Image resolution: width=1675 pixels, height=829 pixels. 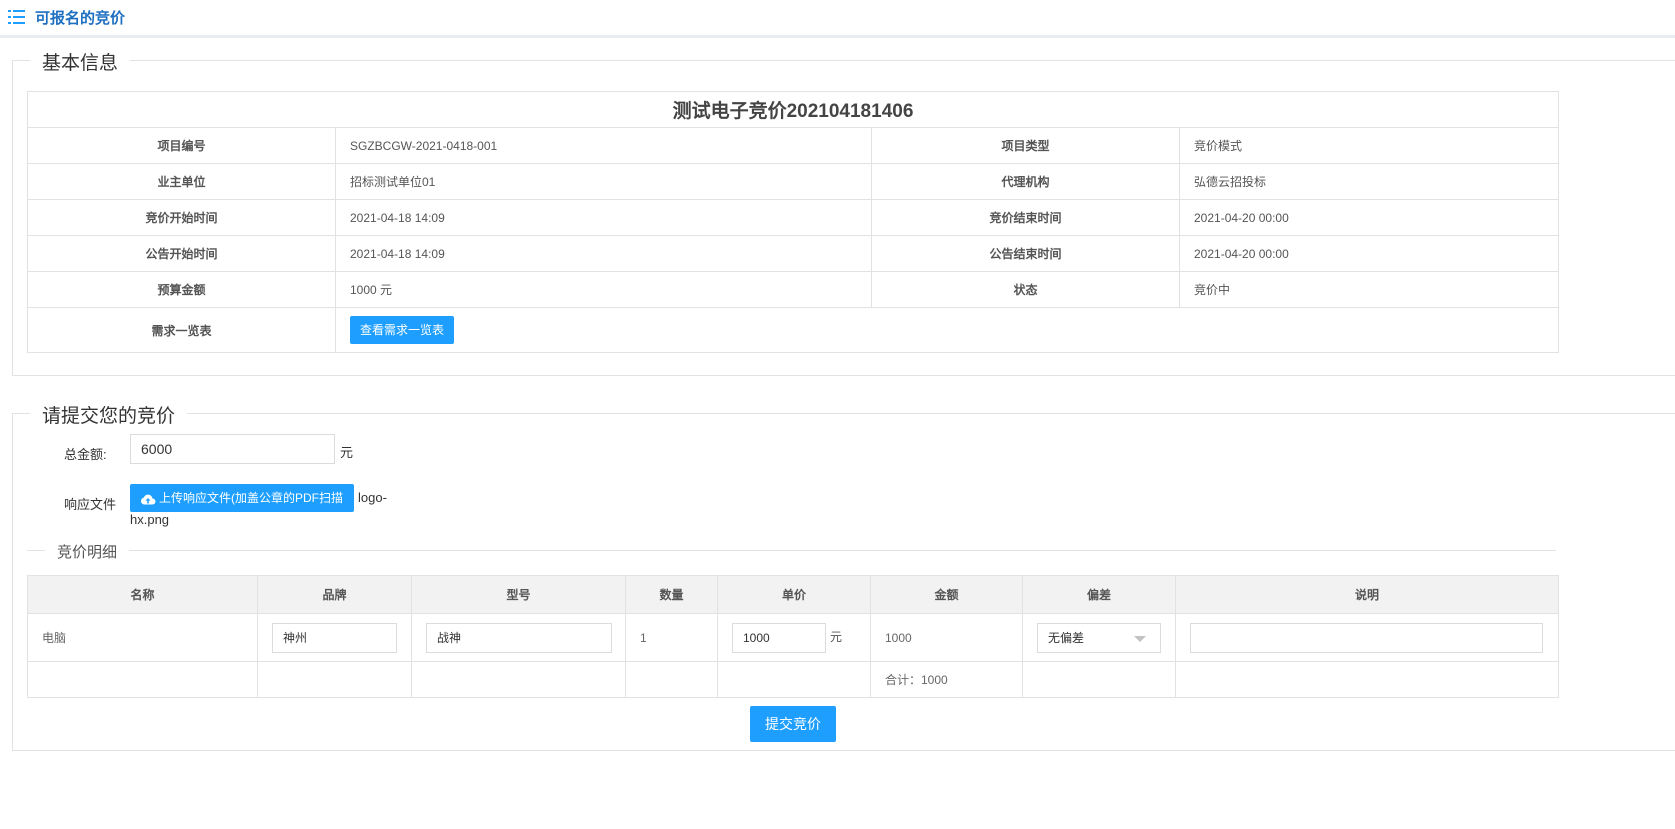 What do you see at coordinates (80, 18) in the screenshot?
I see `page-title: 可报名的竞价` at bounding box center [80, 18].